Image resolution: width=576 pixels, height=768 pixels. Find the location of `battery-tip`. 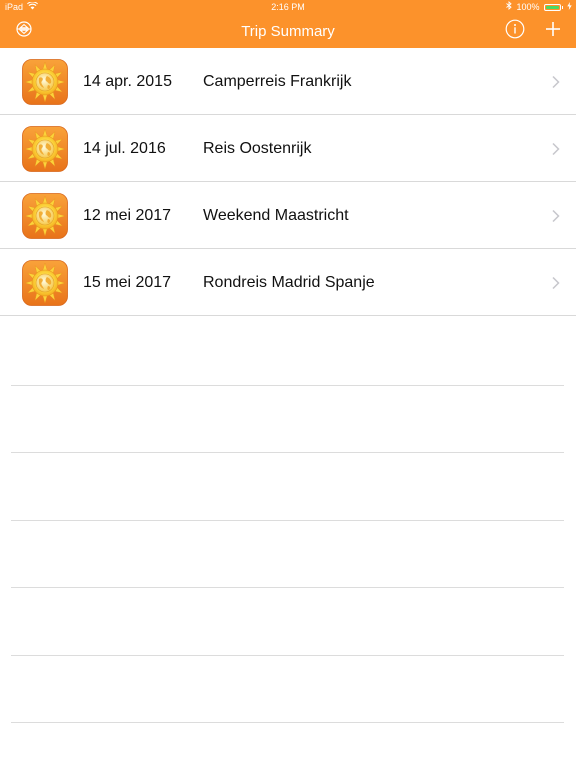

battery-tip is located at coordinates (562, 7).